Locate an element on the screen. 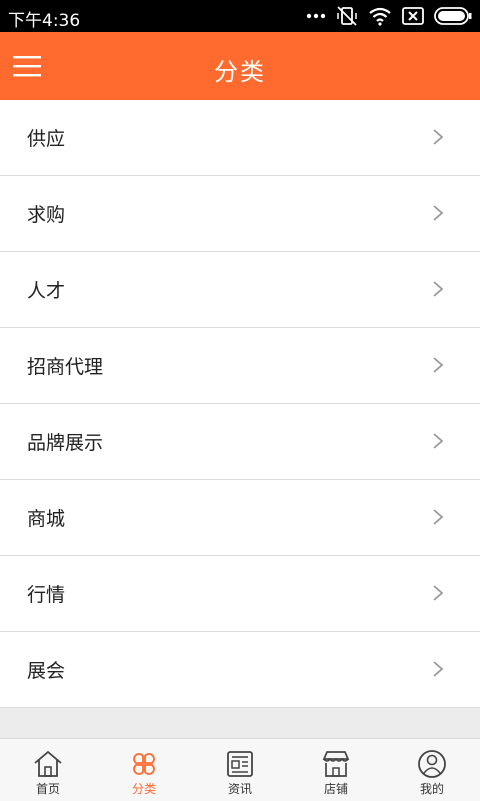 The width and height of the screenshot is (480, 801). category-item-talent: 人才 is located at coordinates (240, 290).